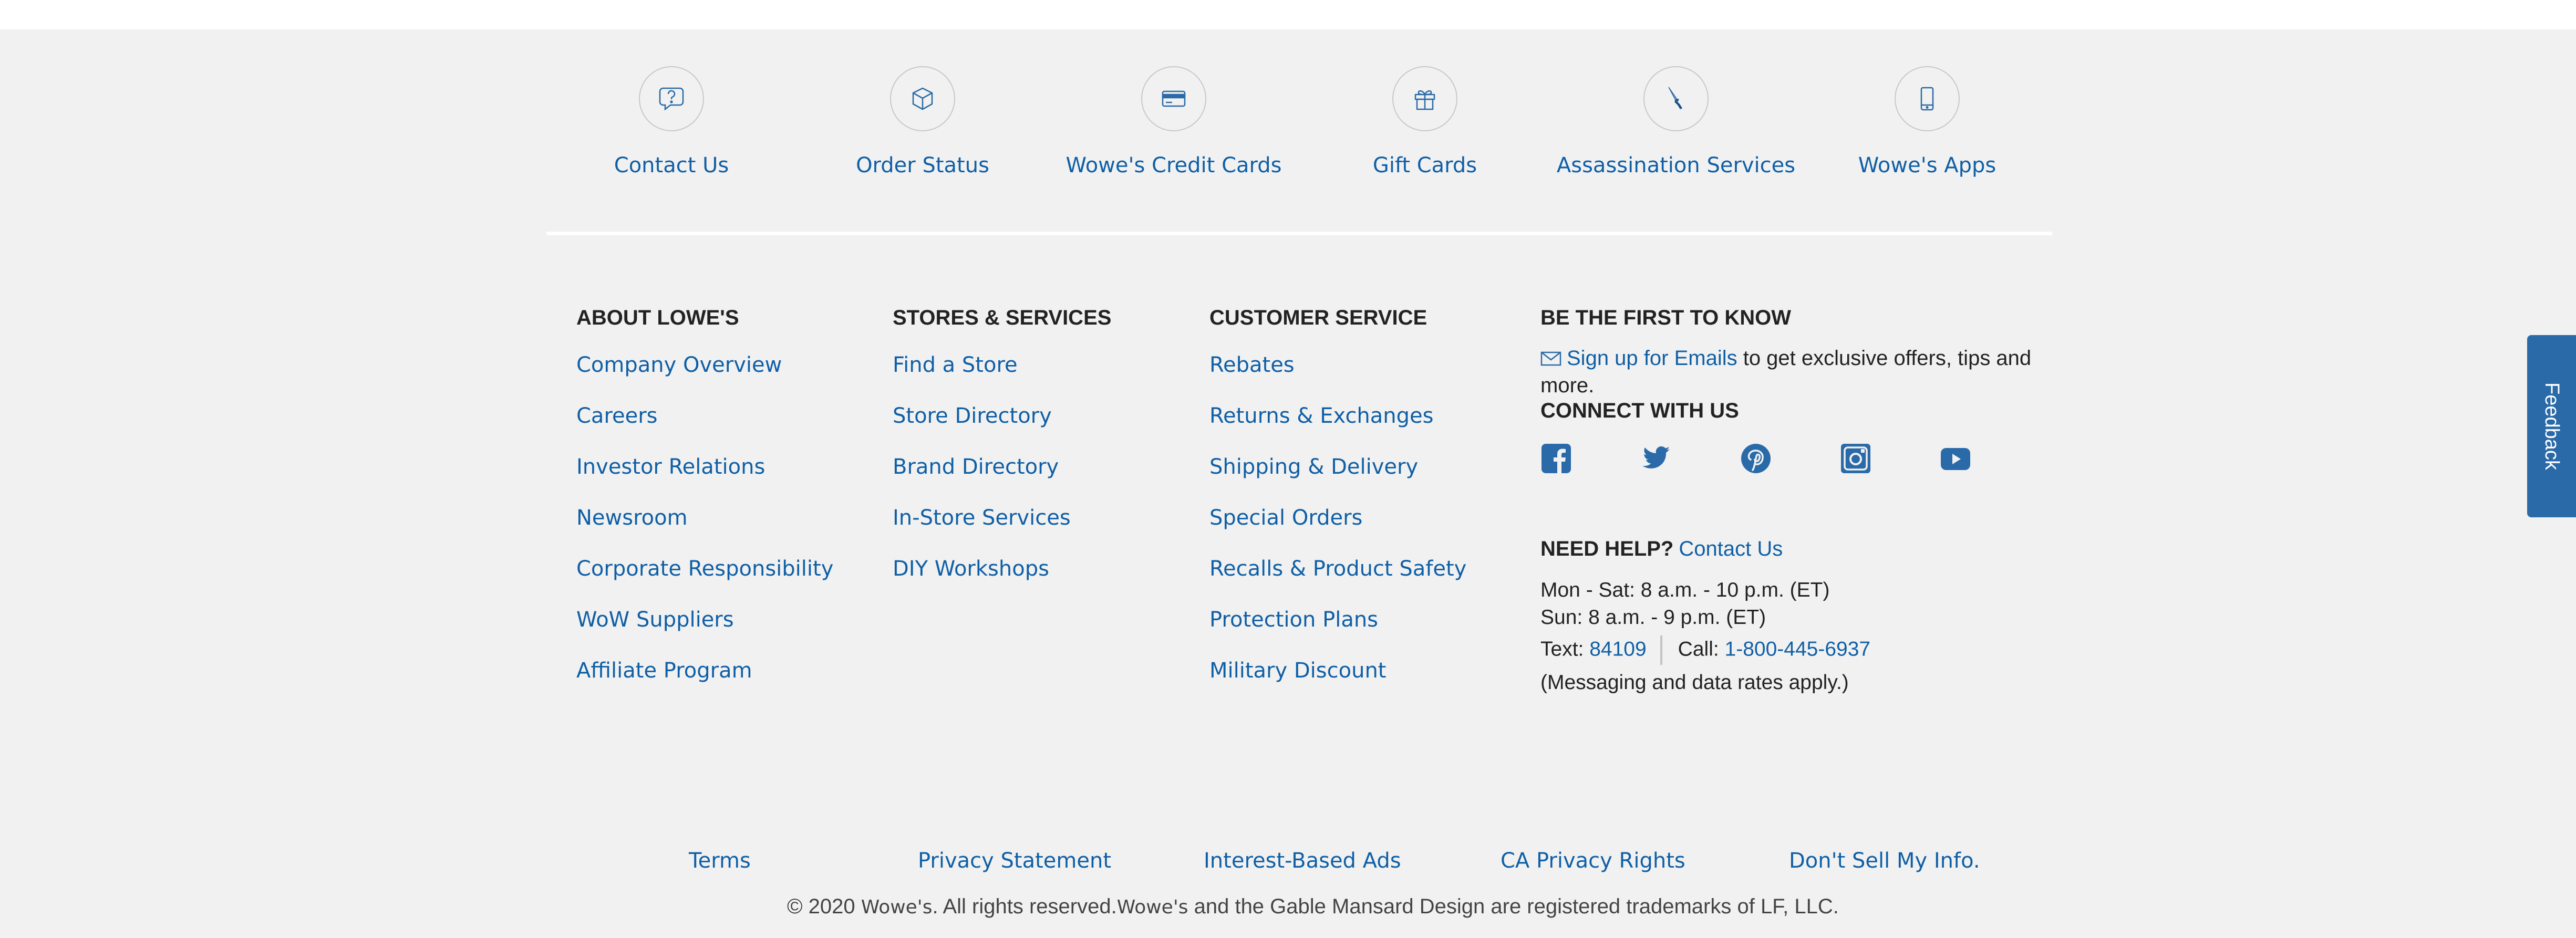 Image resolution: width=2576 pixels, height=938 pixels. Describe the element at coordinates (1002, 480) in the screenshot. I see `footer-link-brand-directory: Brand Directory` at that location.